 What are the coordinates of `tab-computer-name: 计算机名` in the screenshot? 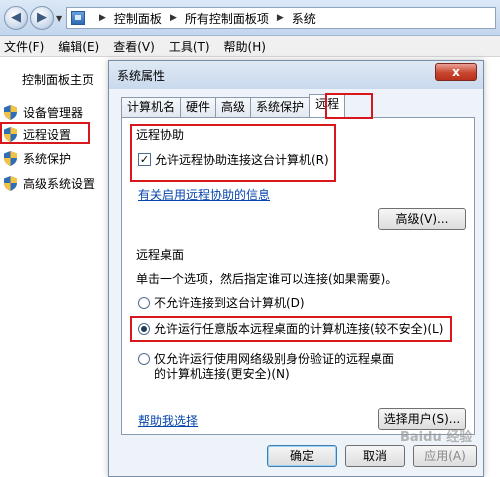 It's located at (151, 107).